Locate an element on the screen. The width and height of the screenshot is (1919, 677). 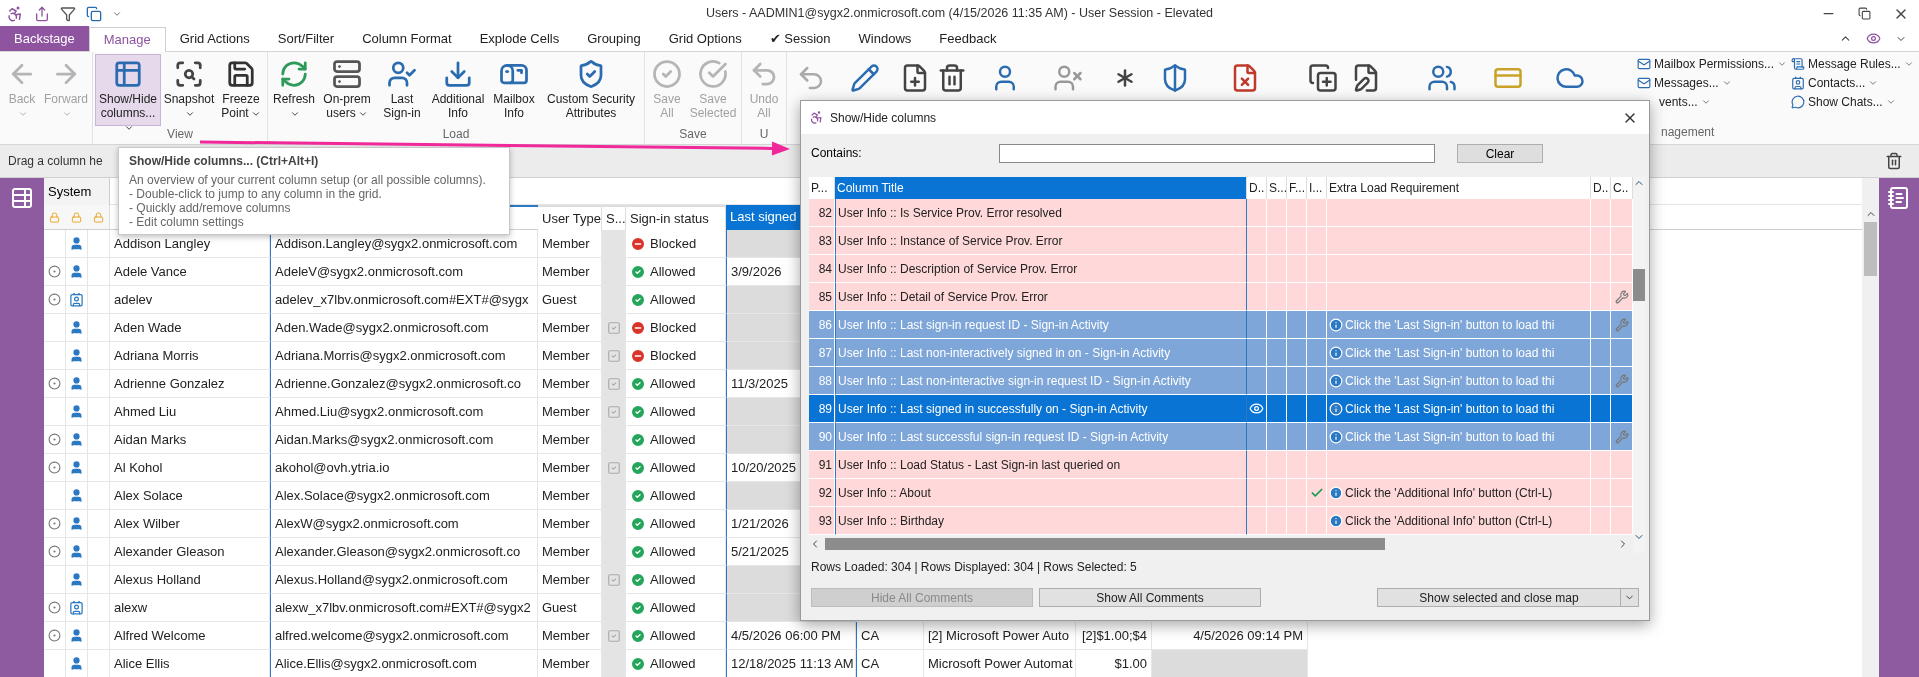
table-cell: Alfred Welcome is located at coordinates (190, 636).